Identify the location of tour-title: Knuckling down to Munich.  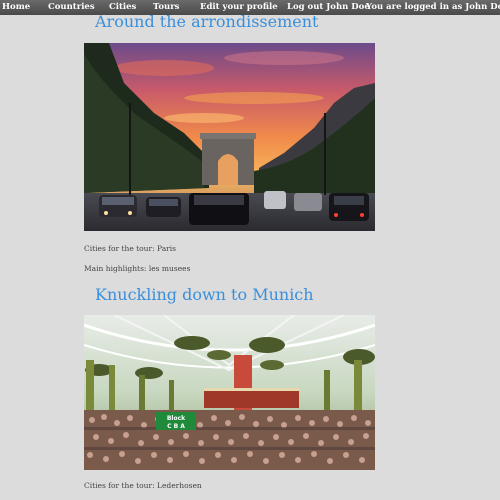
(204, 294).